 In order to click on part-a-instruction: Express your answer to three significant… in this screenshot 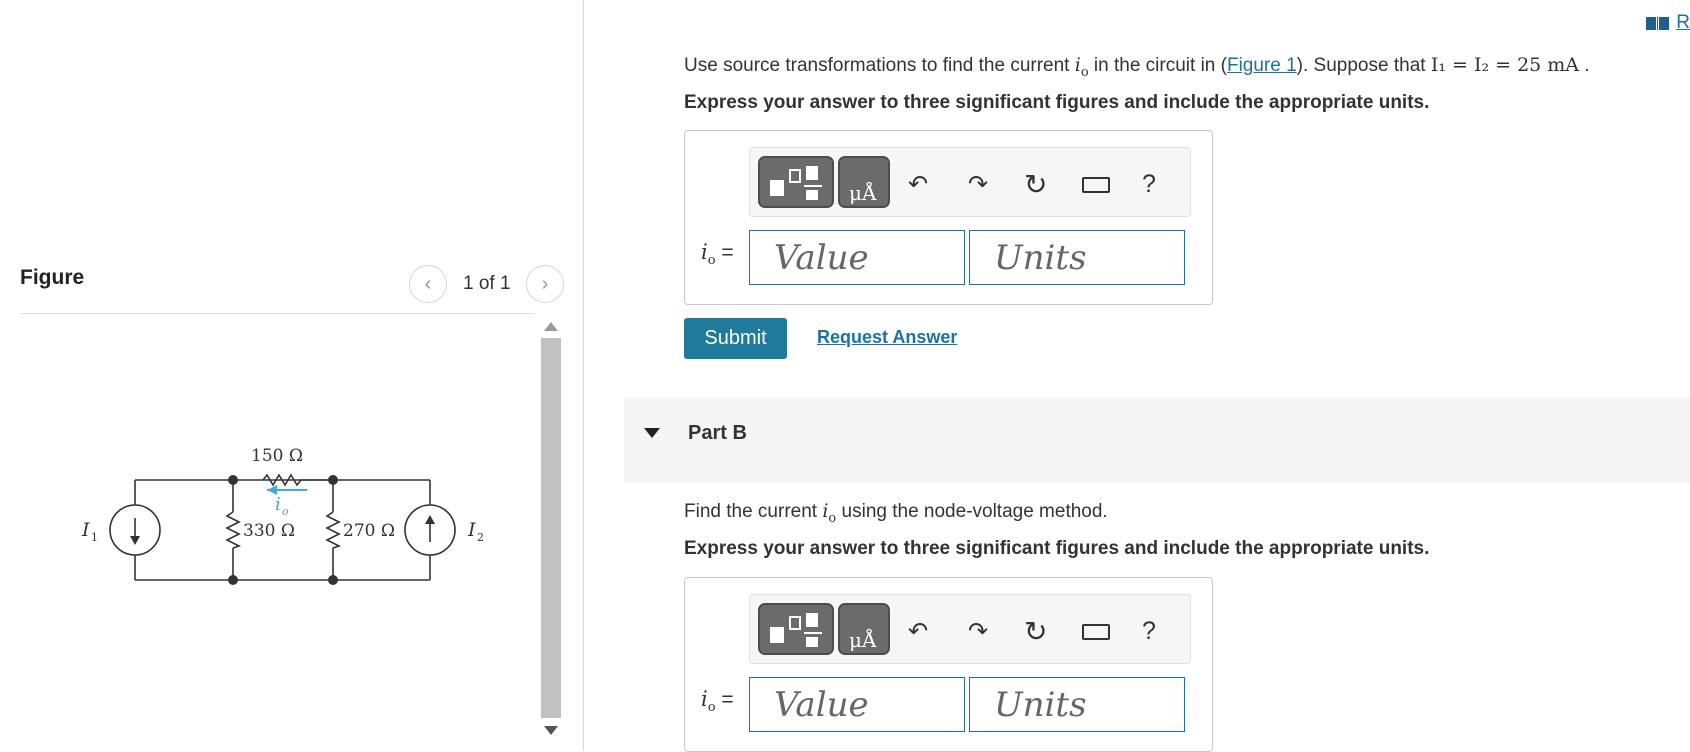, I will do `click(1057, 102)`.